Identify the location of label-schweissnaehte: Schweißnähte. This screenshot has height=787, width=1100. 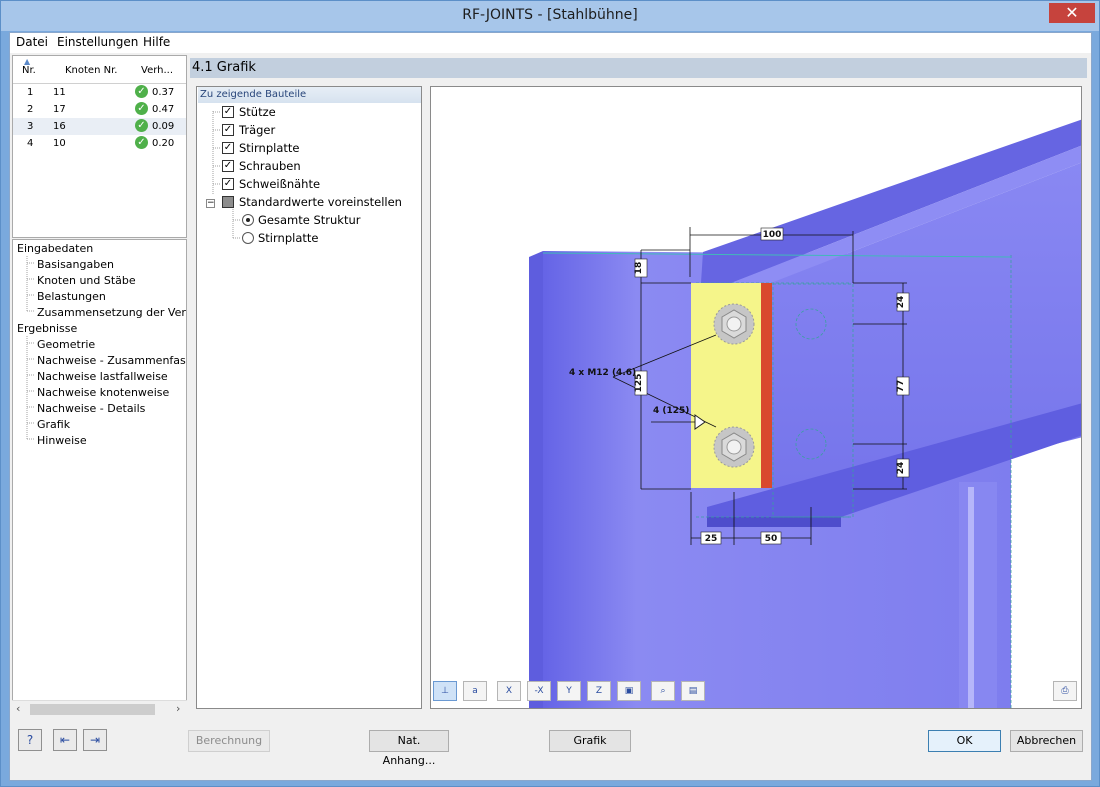
(280, 184).